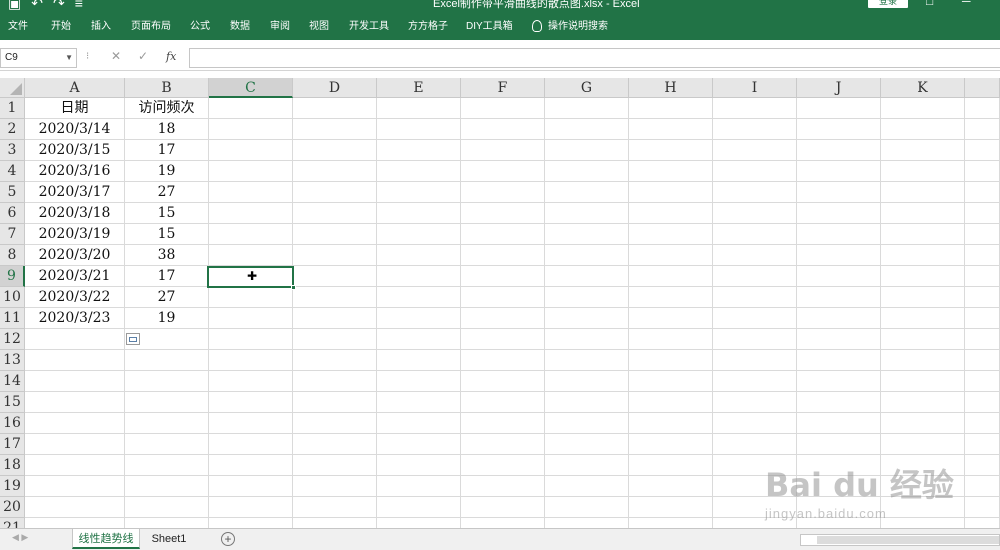 The image size is (1000, 550). What do you see at coordinates (587, 339) in the screenshot?
I see `cell-g12` at bounding box center [587, 339].